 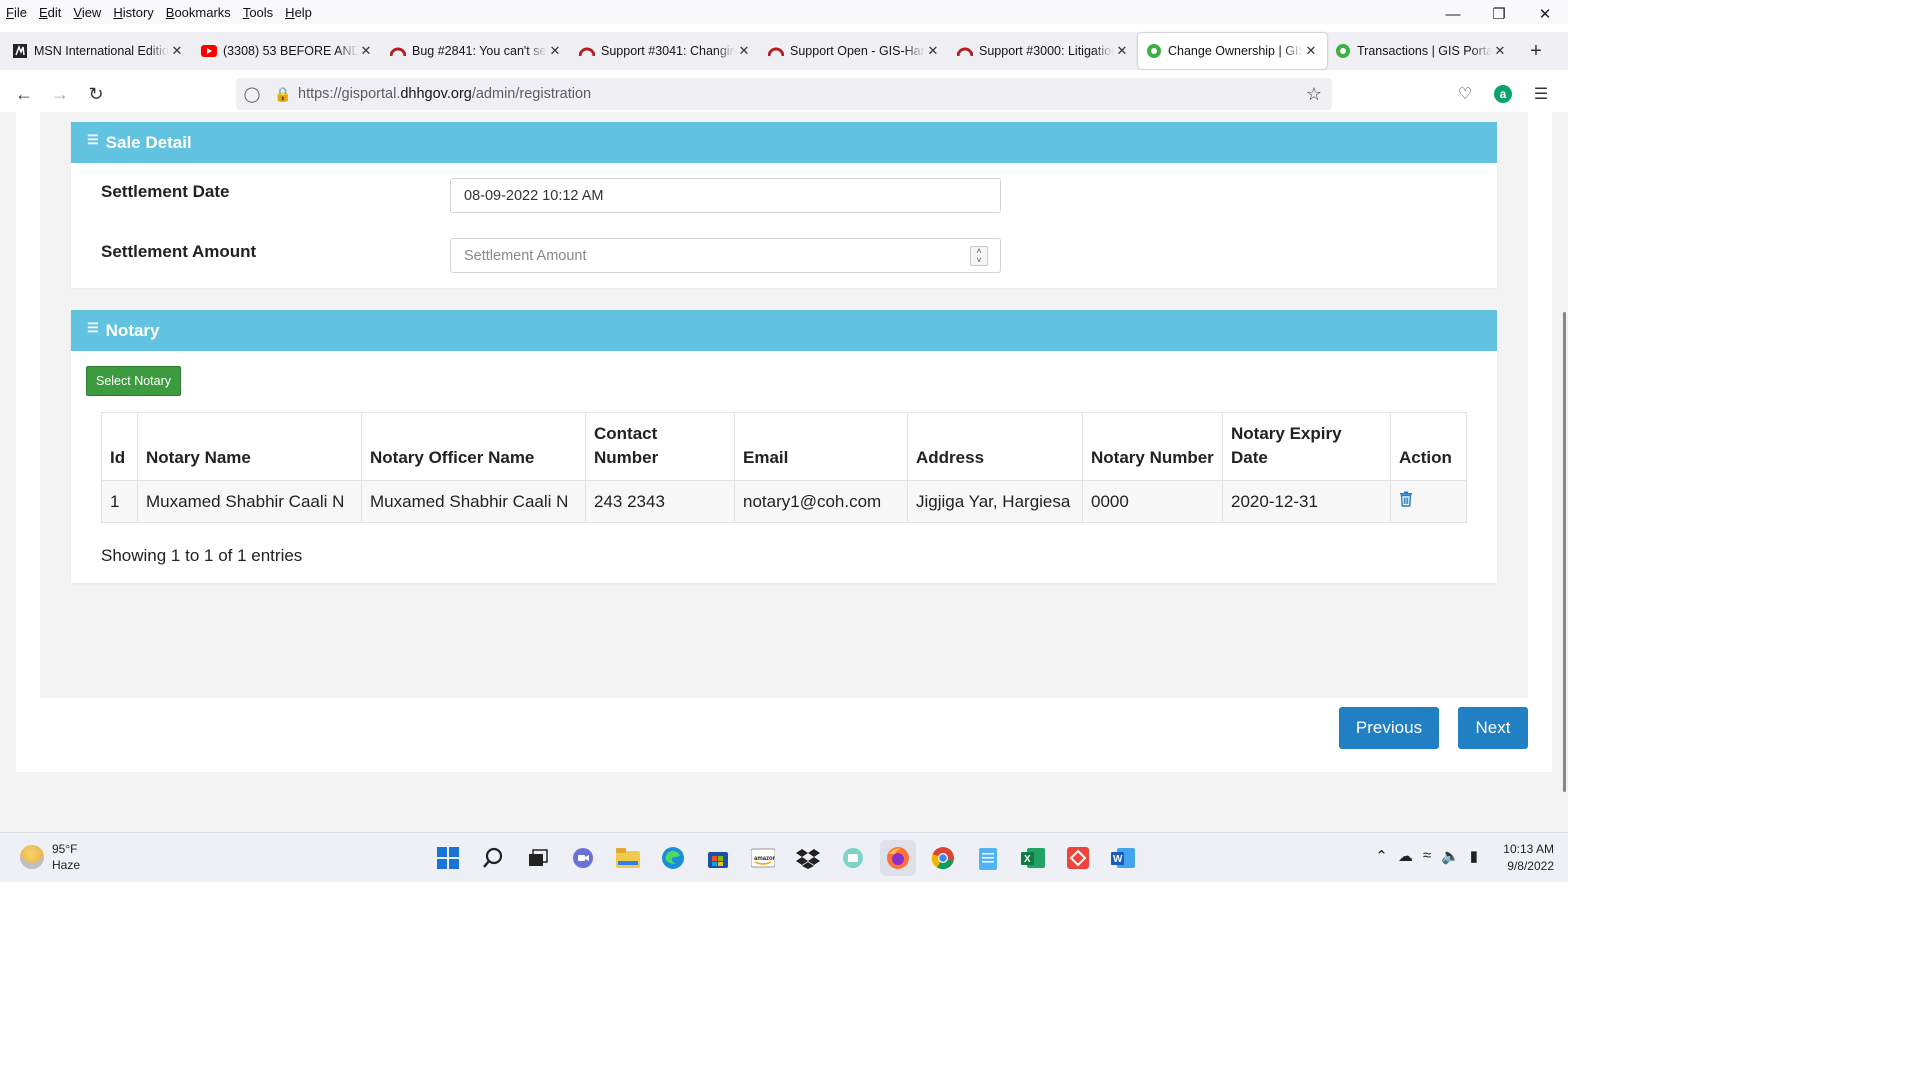 I want to click on settlement-amount-input: Settlement Amount ˄ ˅, so click(x=725, y=255).